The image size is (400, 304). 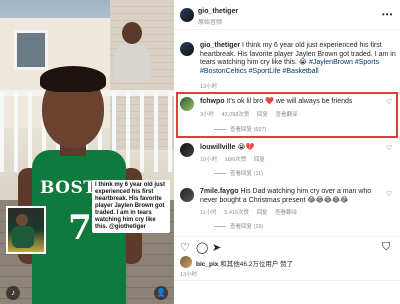 I want to click on post-date: 13小时, so click(x=189, y=275).